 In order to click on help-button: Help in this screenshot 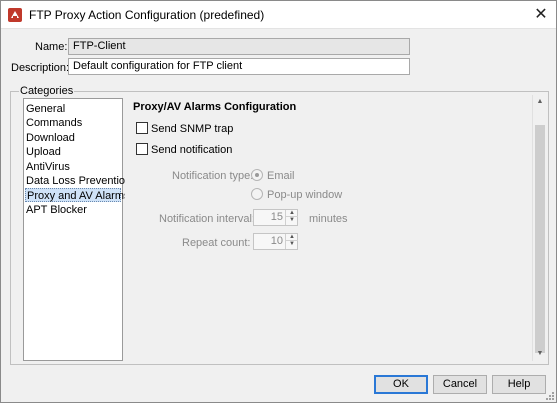, I will do `click(519, 384)`.